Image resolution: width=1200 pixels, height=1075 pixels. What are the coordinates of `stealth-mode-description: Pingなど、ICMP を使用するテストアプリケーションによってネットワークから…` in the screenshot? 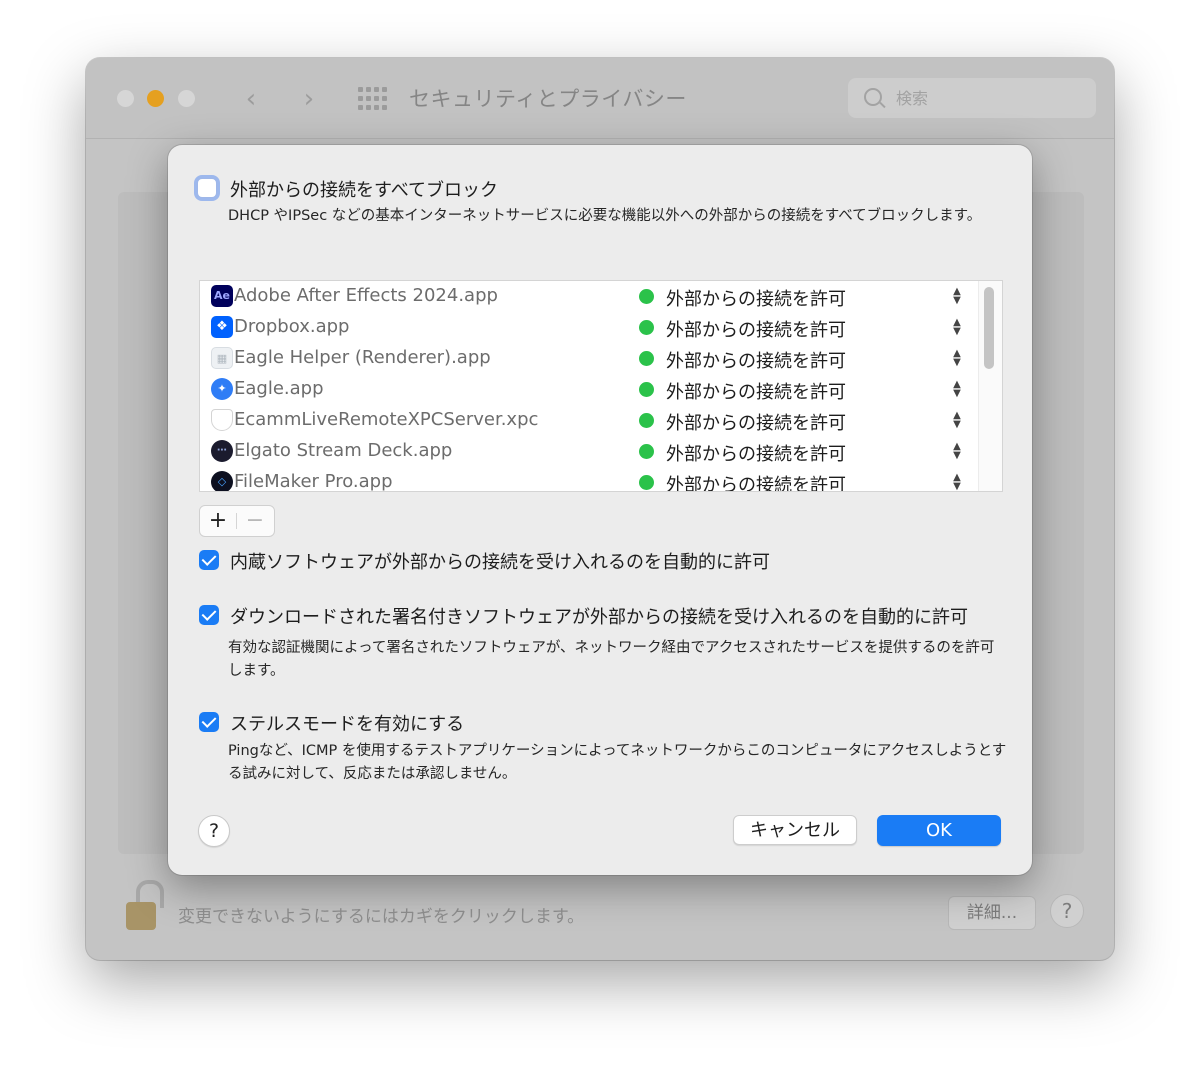 It's located at (617, 762).